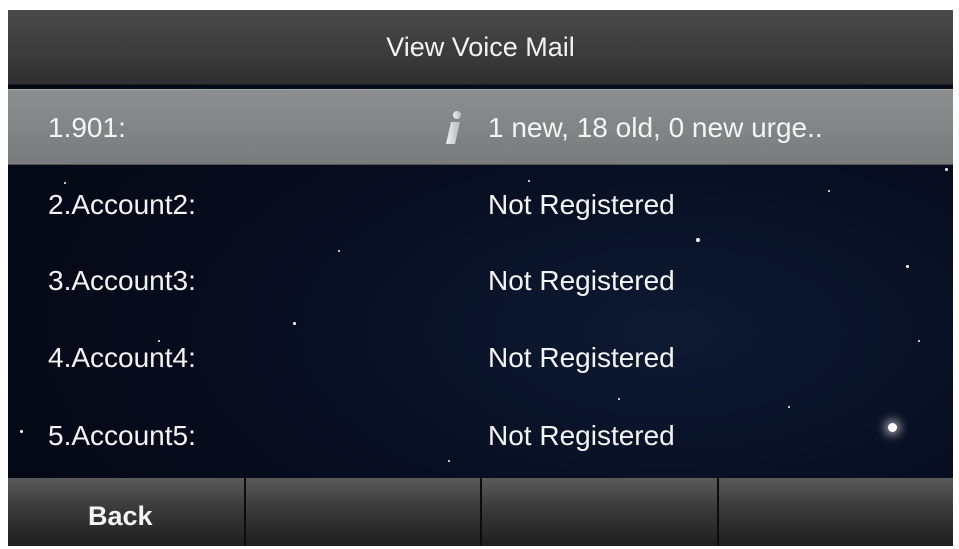  What do you see at coordinates (122, 204) in the screenshot?
I see `account-label: 2.Account2:` at bounding box center [122, 204].